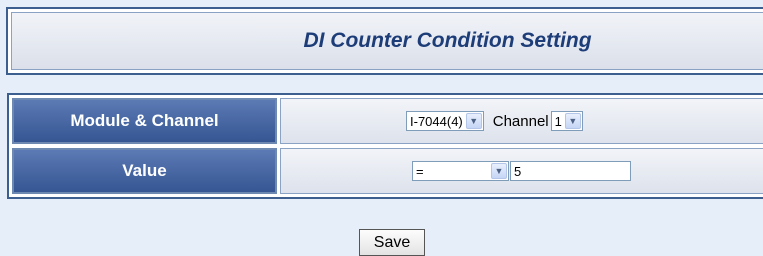  I want to click on save-button: Save, so click(392, 242).